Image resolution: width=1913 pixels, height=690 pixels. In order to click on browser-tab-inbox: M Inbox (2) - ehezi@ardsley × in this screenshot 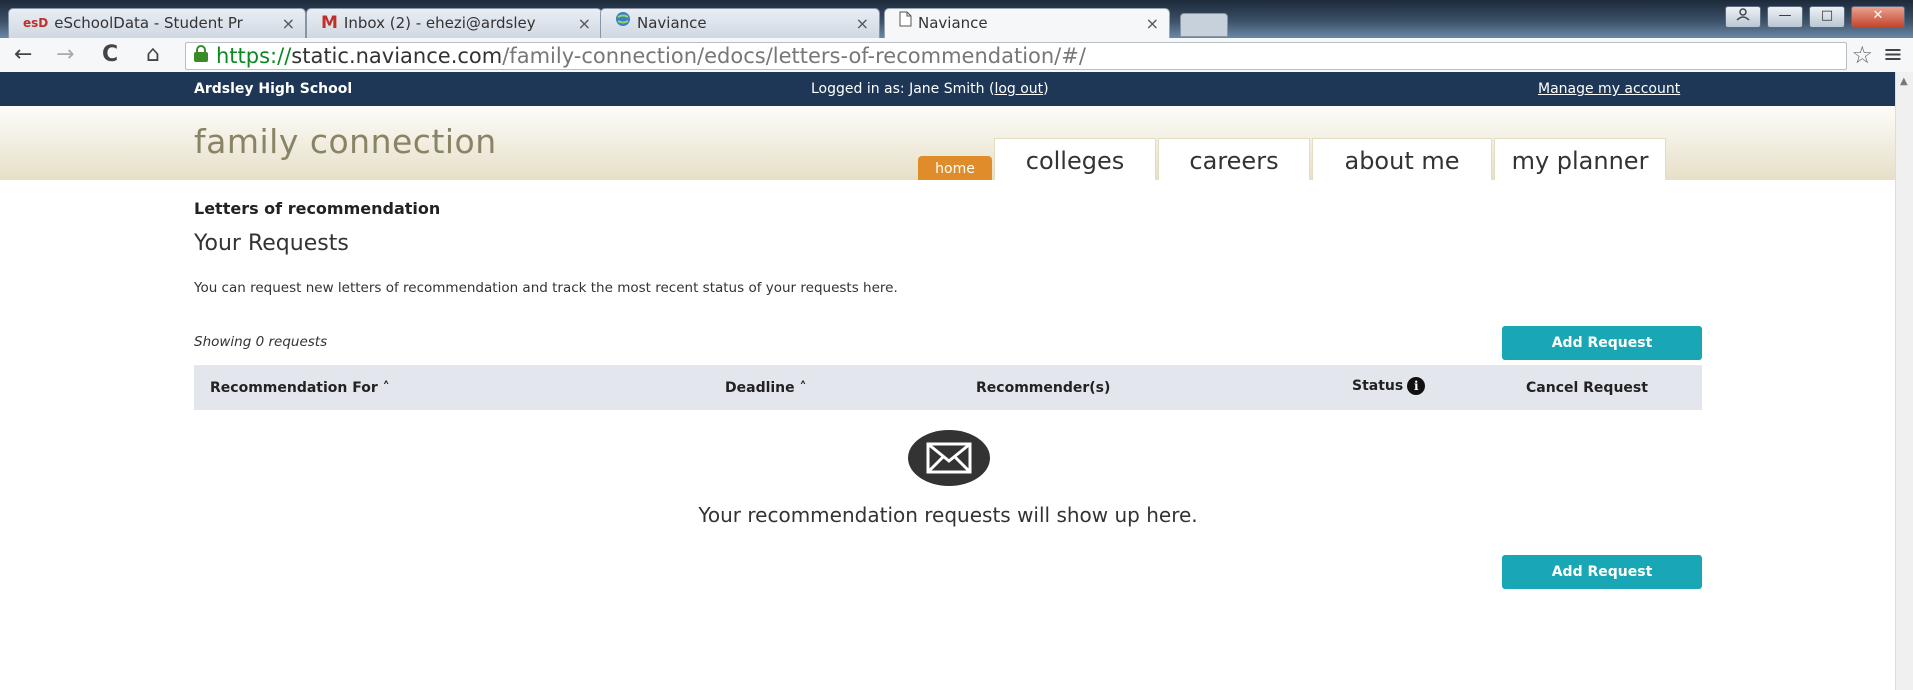, I will do `click(454, 23)`.